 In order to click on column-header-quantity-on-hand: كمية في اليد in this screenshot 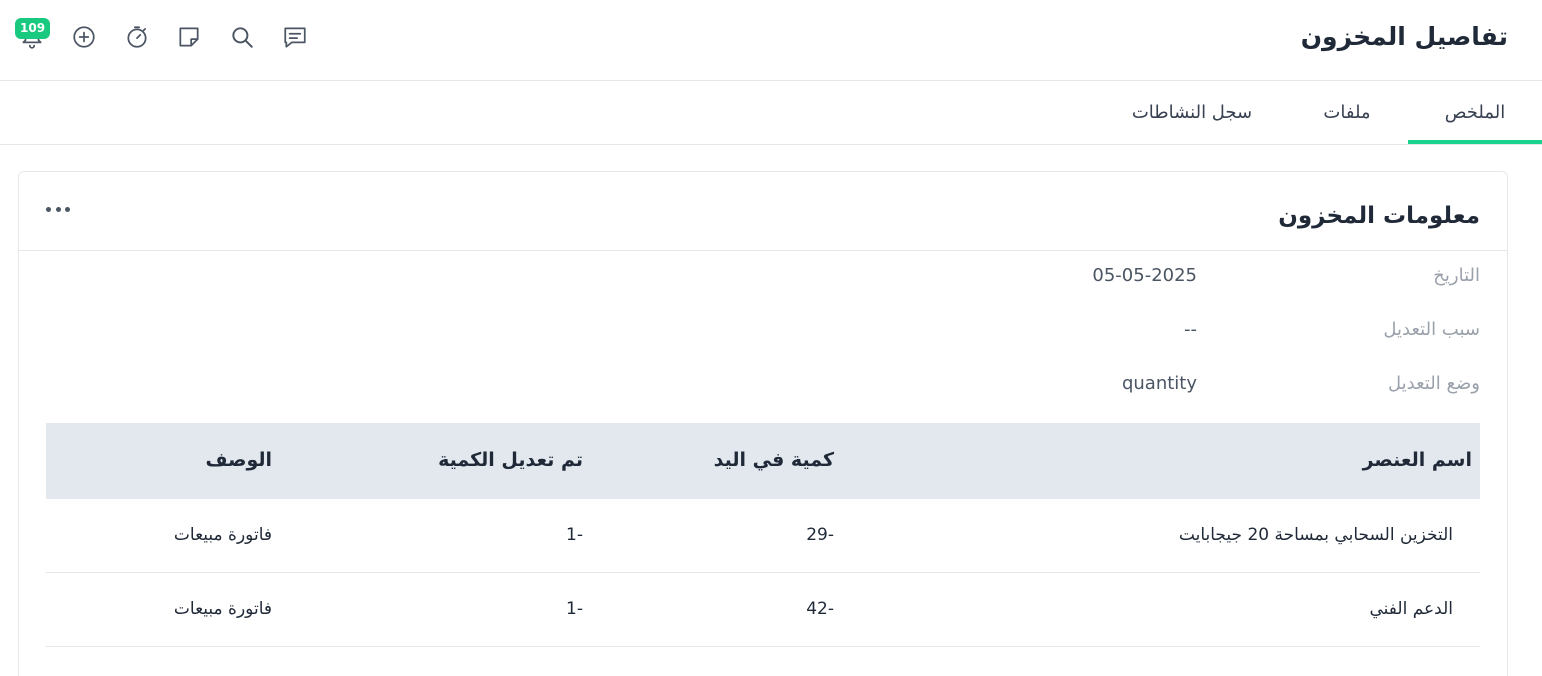, I will do `click(773, 460)`.